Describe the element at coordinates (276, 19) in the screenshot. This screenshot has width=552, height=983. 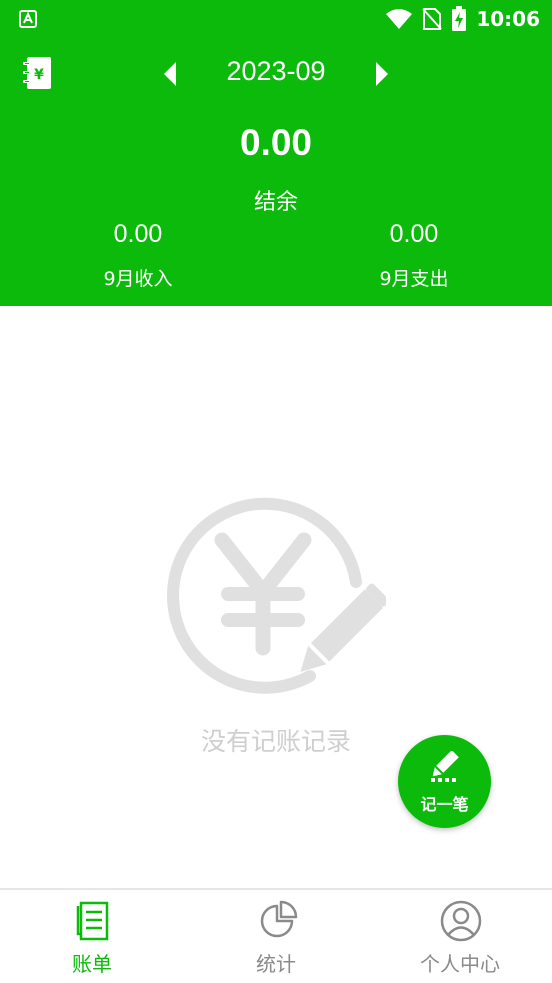
I see `status-bar: 10:06` at that location.